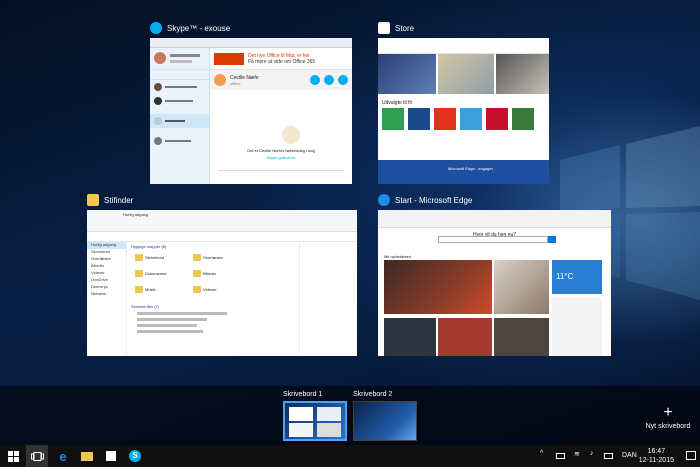 The width and height of the screenshot is (700, 467). I want to click on folder-item: Dokumenter, so click(156, 273).